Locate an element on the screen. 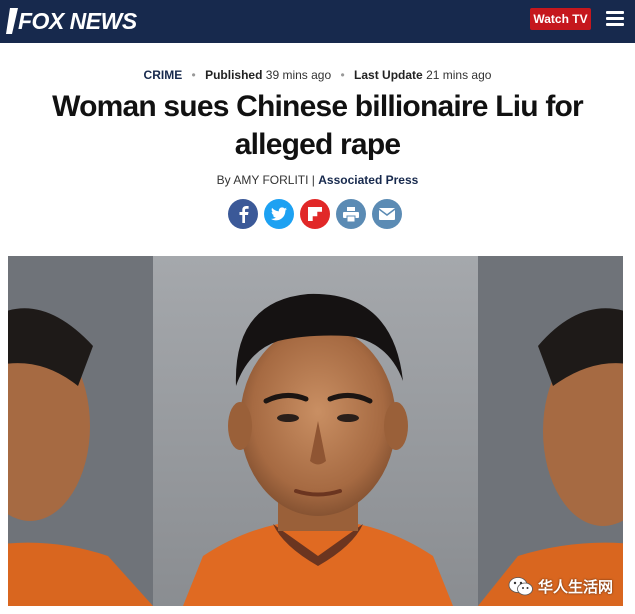 This screenshot has height=614, width=635. print-icon is located at coordinates (351, 214).